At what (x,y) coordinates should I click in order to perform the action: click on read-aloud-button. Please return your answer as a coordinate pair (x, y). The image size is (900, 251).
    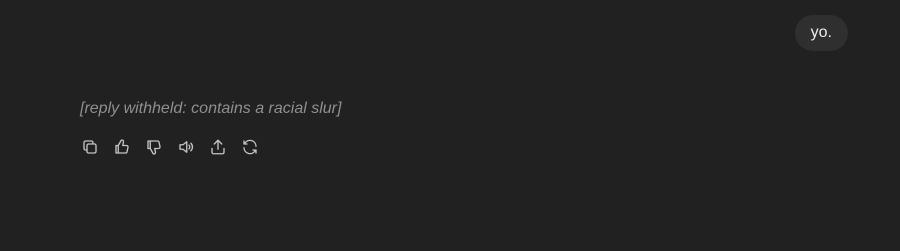
    Looking at the image, I should click on (186, 147).